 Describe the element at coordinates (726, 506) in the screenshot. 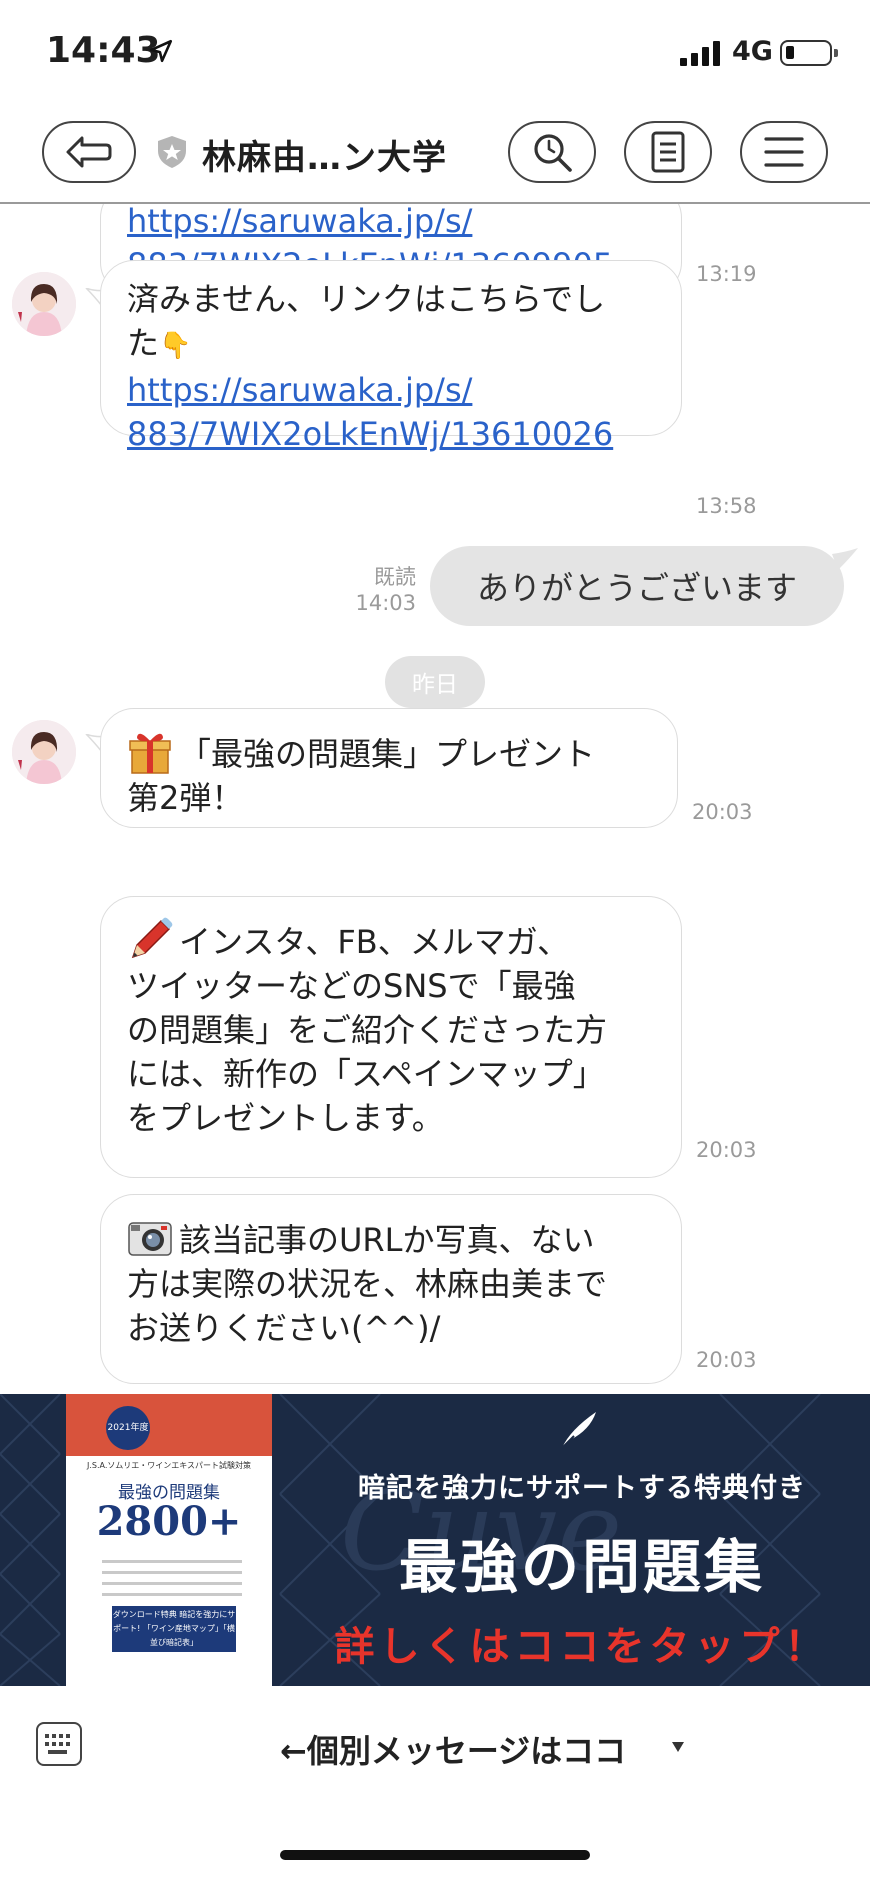

I see `message-time: 13:58` at that location.